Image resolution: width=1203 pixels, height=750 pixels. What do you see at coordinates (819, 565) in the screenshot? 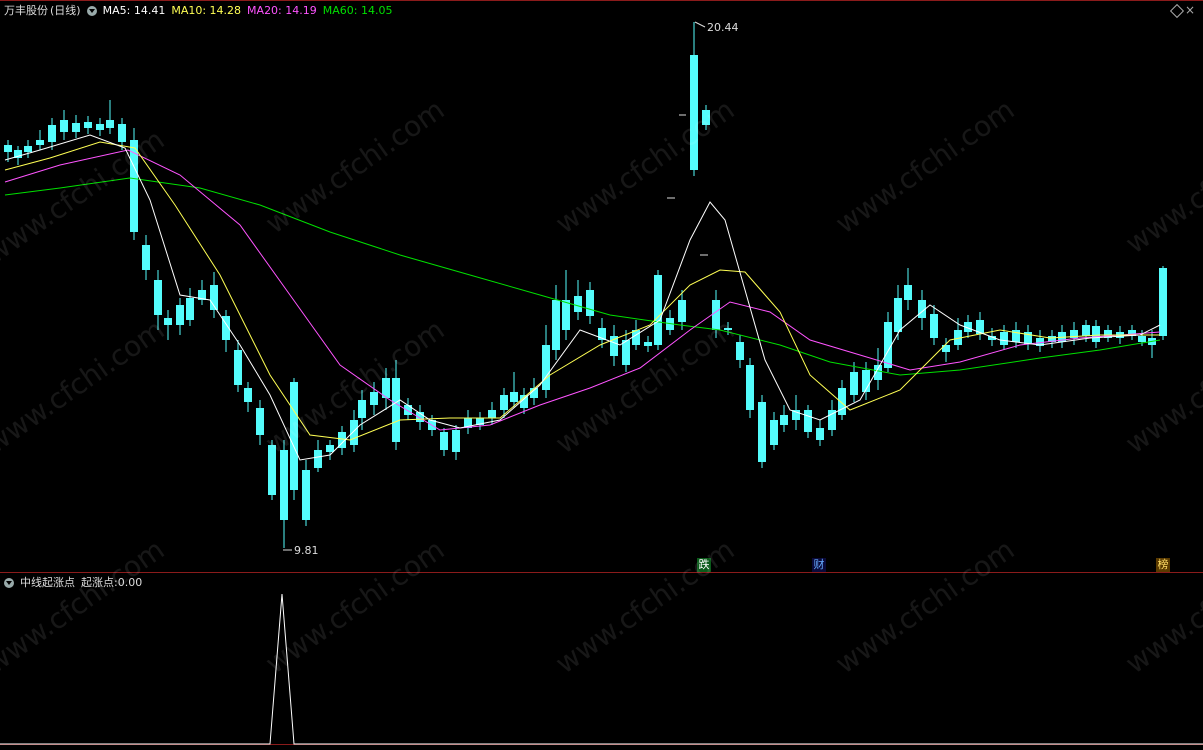
I see `event-tag-cai: 财` at bounding box center [819, 565].